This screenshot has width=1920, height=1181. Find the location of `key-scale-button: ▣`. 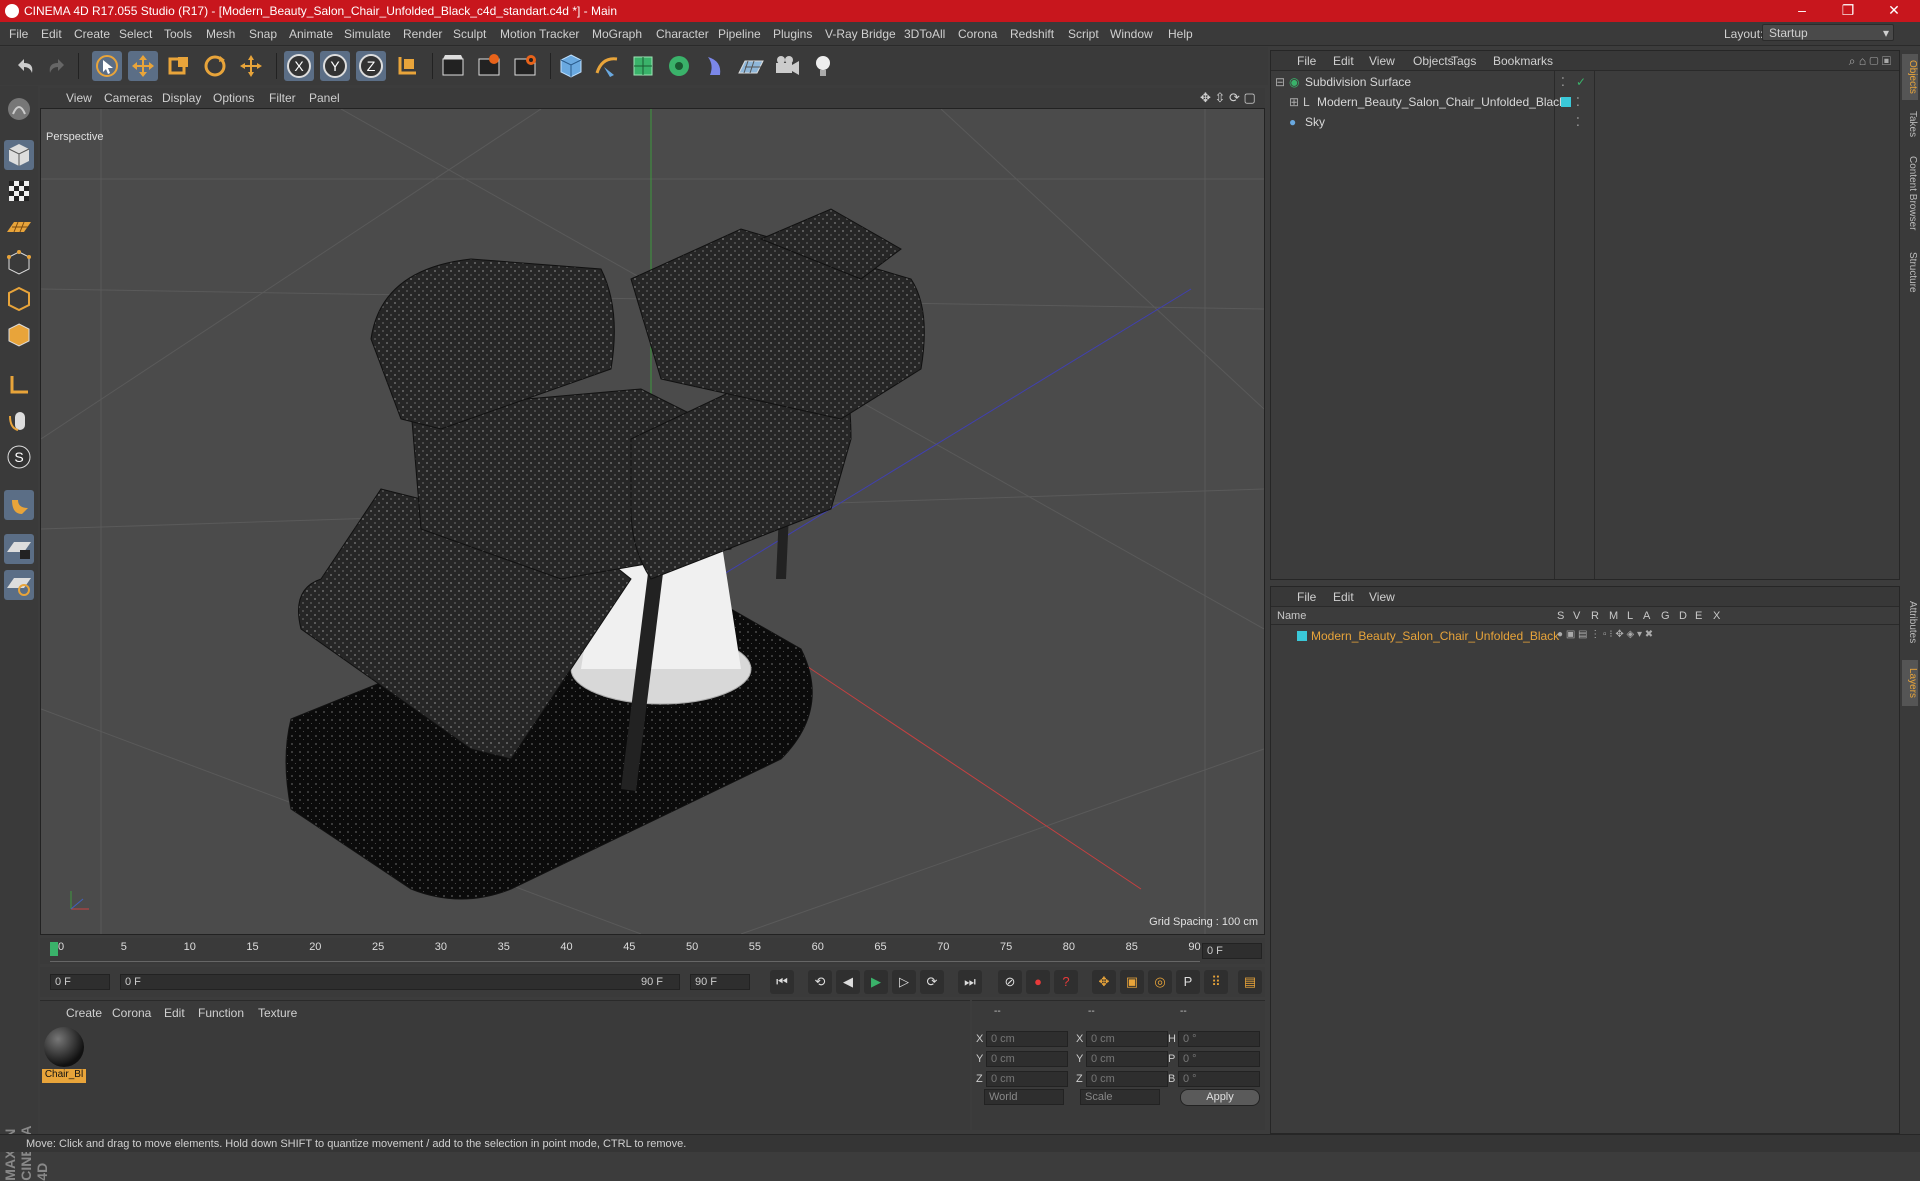

key-scale-button: ▣ is located at coordinates (1132, 982).